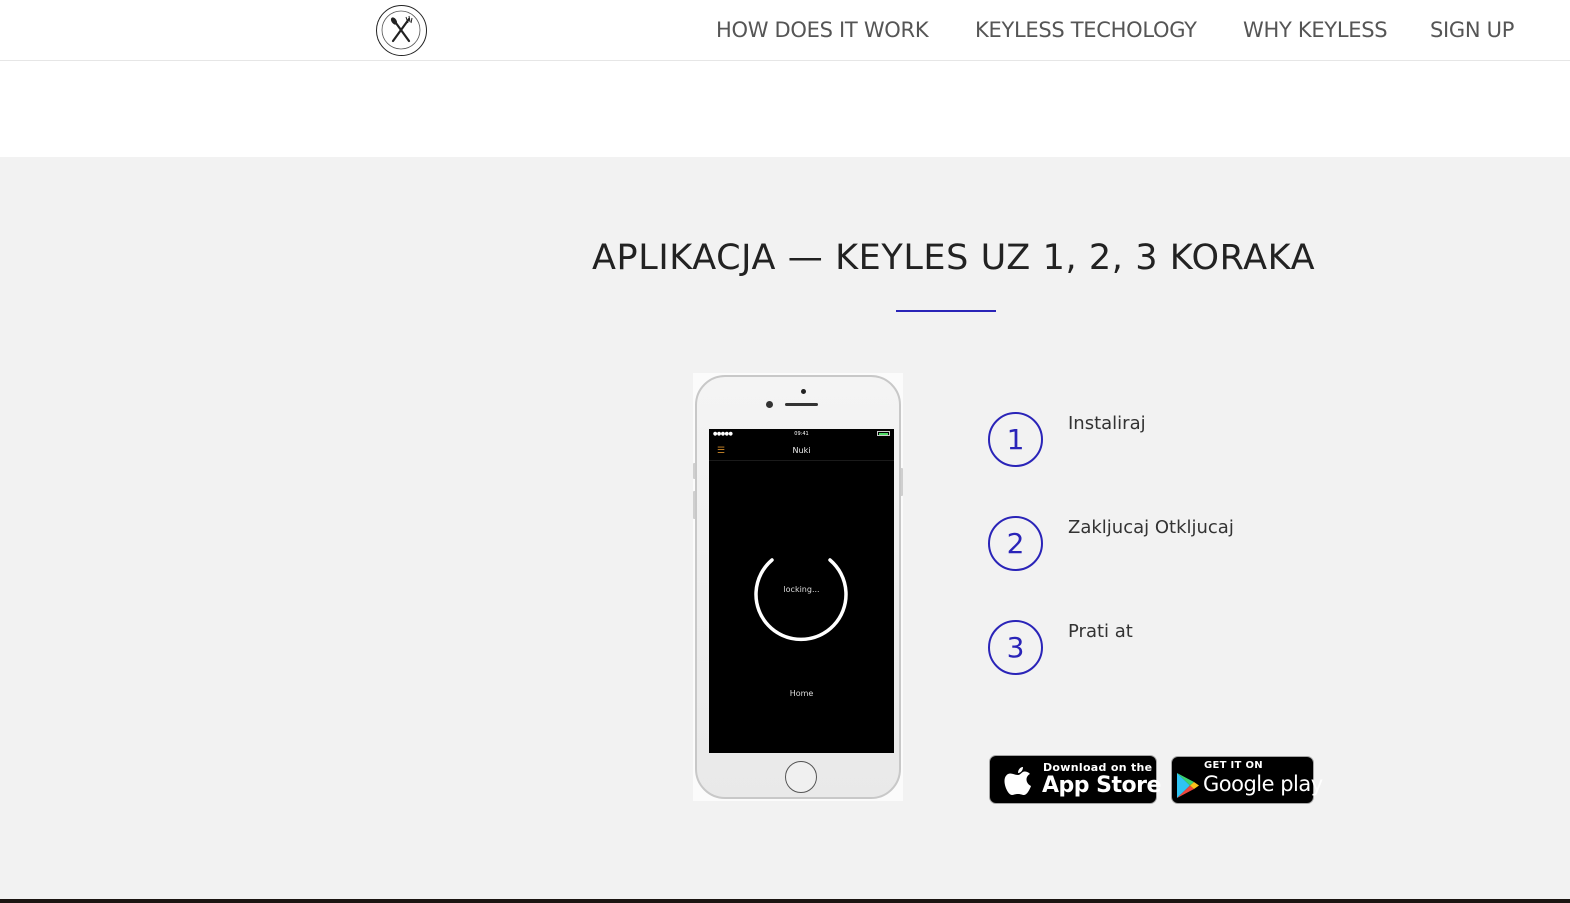 This screenshot has height=903, width=1570. I want to click on google-play-big-text: Google play, so click(1263, 784).